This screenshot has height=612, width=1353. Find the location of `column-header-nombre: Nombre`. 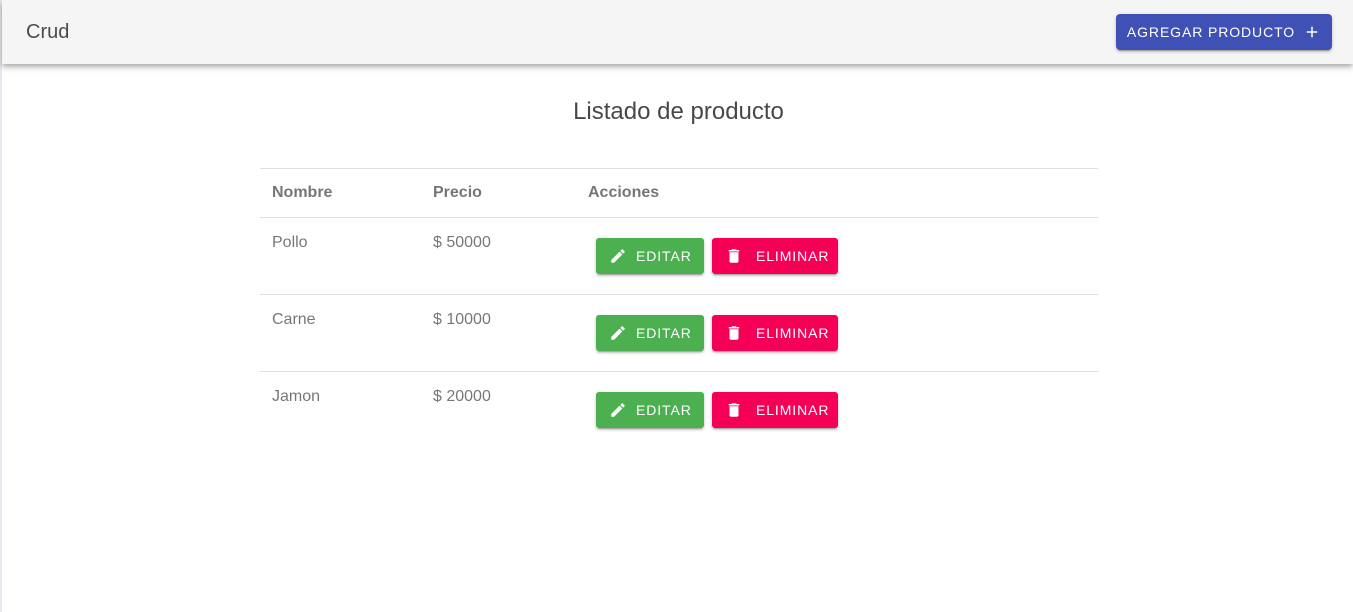

column-header-nombre: Nombre is located at coordinates (340, 193).